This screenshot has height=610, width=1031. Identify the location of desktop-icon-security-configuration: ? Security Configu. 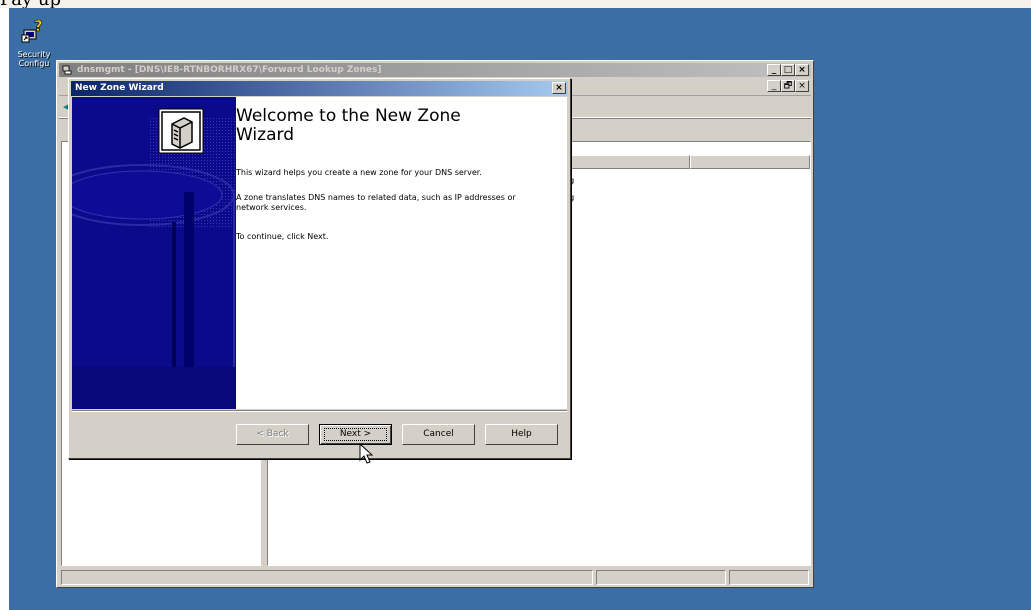
(34, 42).